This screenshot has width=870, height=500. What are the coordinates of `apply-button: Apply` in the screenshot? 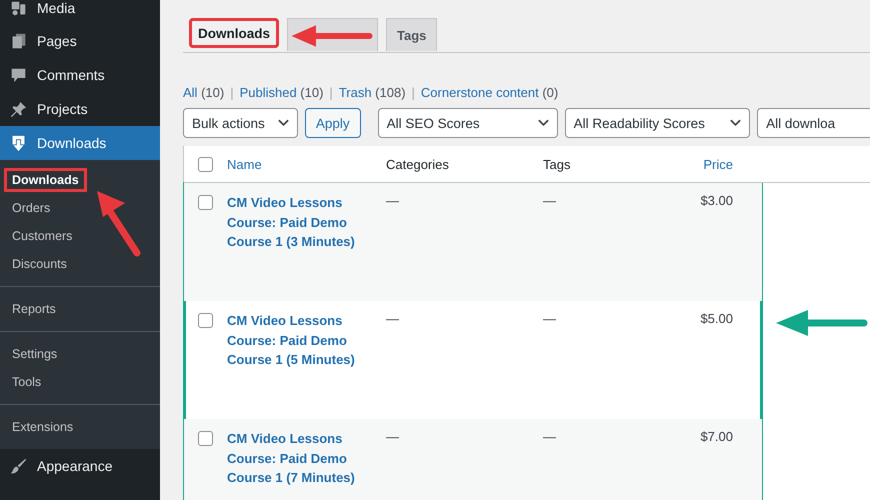 It's located at (332, 123).